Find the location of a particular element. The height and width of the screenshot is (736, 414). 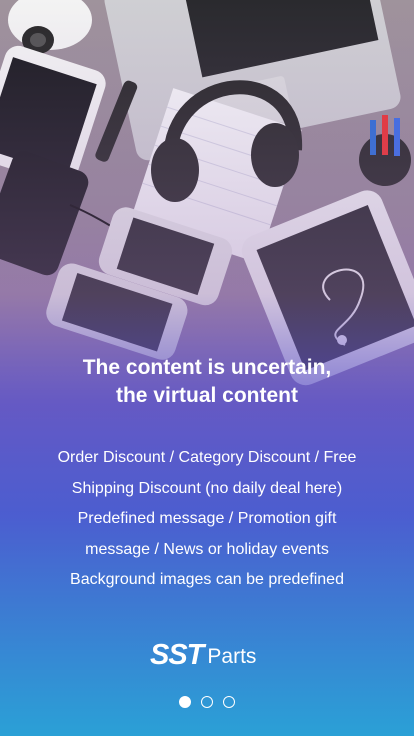

headline-line-1: The content is uncertain, is located at coordinates (207, 367).